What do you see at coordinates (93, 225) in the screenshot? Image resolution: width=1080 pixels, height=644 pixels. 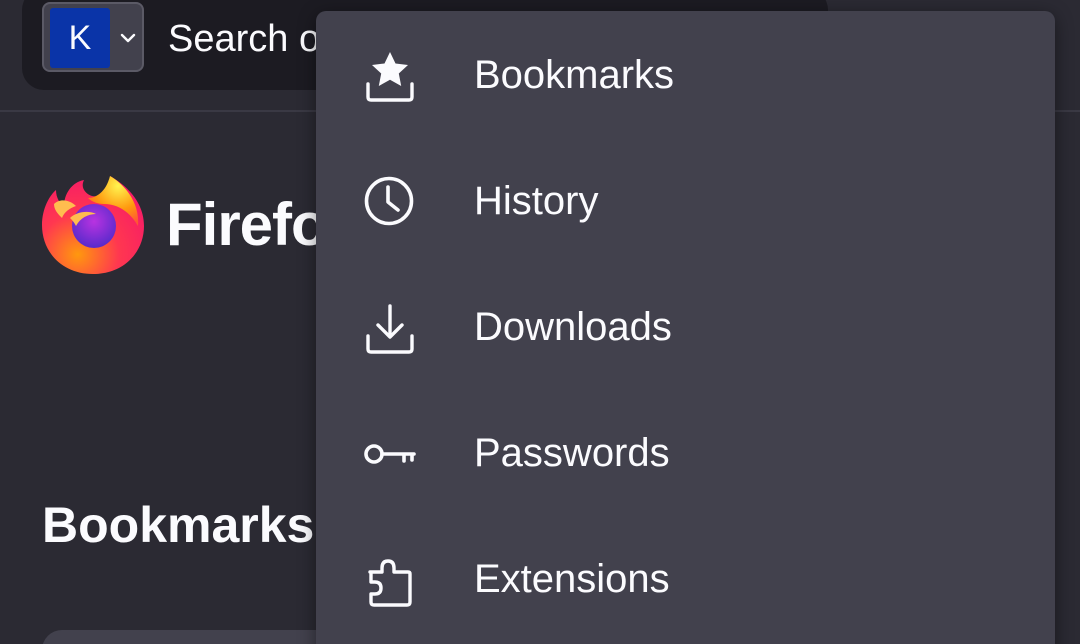 I see `firefox-logo-icon` at bounding box center [93, 225].